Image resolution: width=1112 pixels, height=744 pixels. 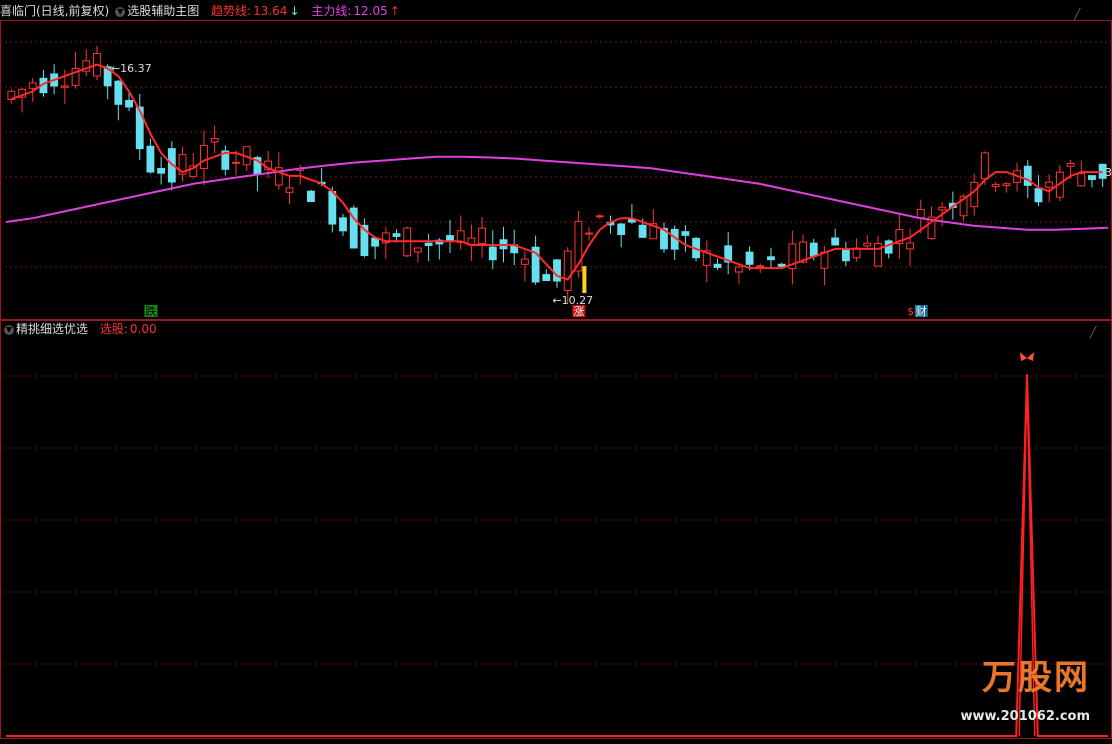 I want to click on main-line-value: 12.05, so click(x=370, y=11).